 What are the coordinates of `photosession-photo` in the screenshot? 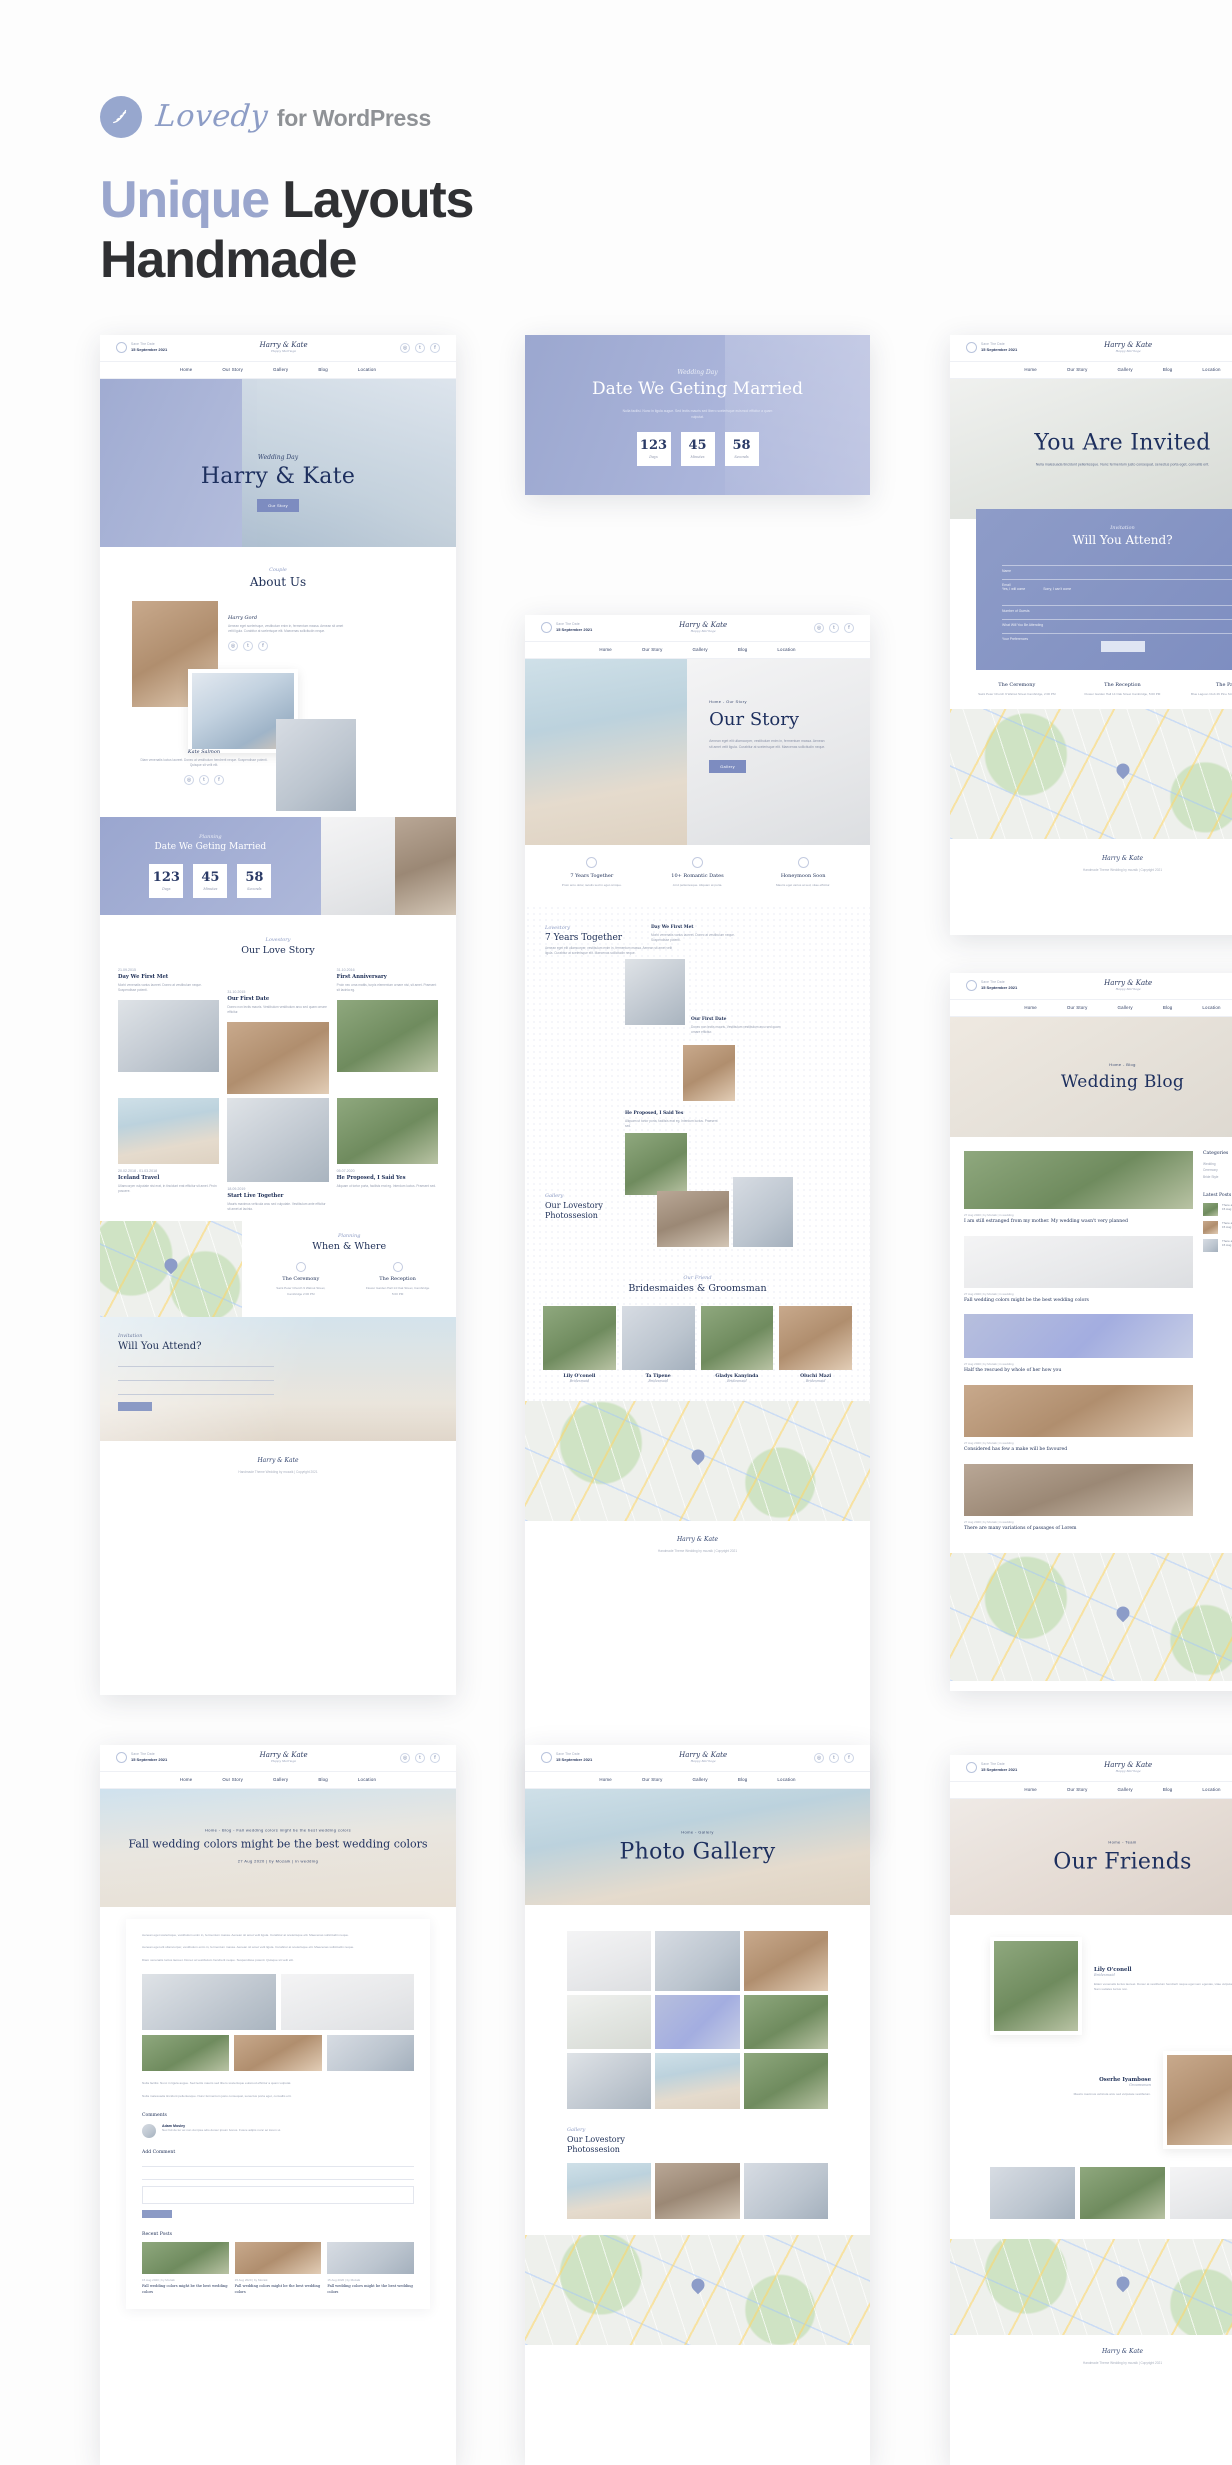 It's located at (609, 2190).